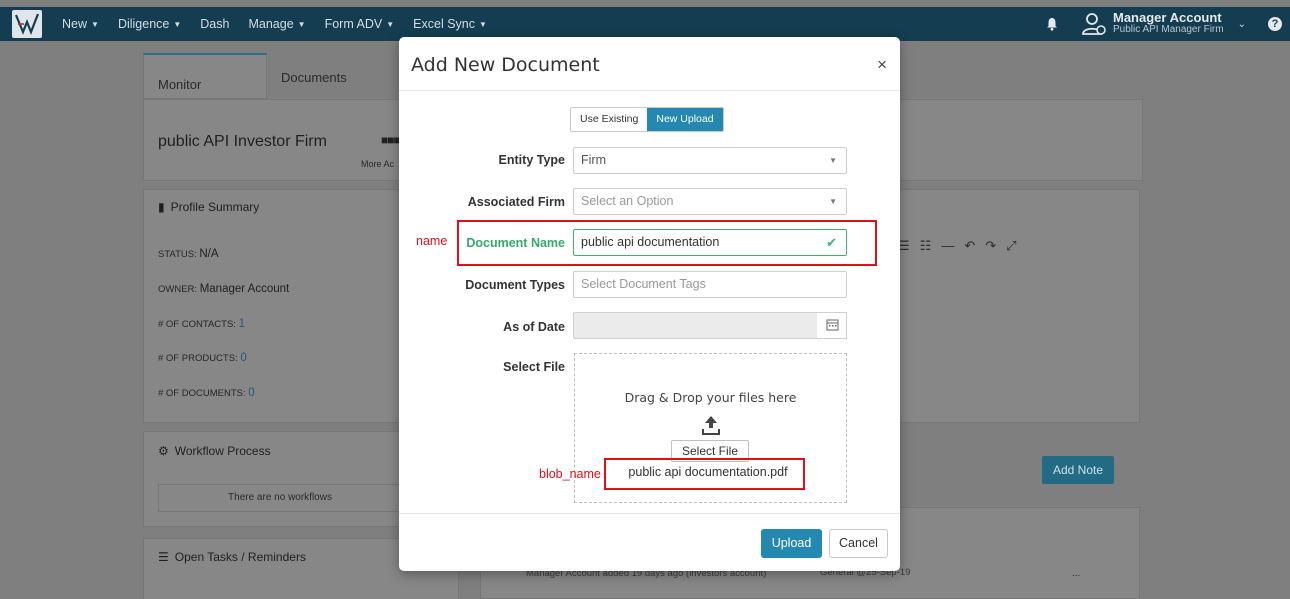 The width and height of the screenshot is (1290, 599). Describe the element at coordinates (695, 325) in the screenshot. I see `as-of-date-input` at that location.